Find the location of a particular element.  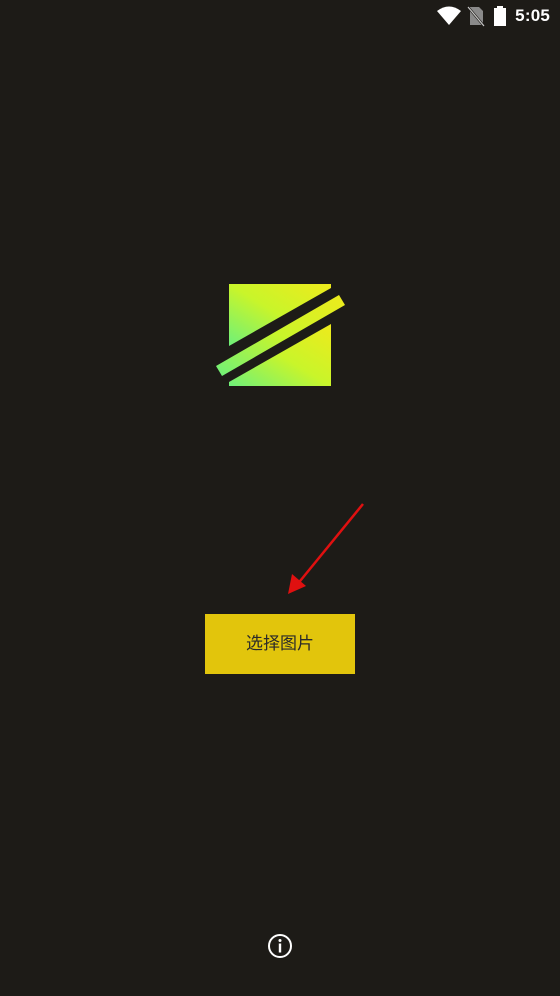

battery-icon is located at coordinates (500, 18).